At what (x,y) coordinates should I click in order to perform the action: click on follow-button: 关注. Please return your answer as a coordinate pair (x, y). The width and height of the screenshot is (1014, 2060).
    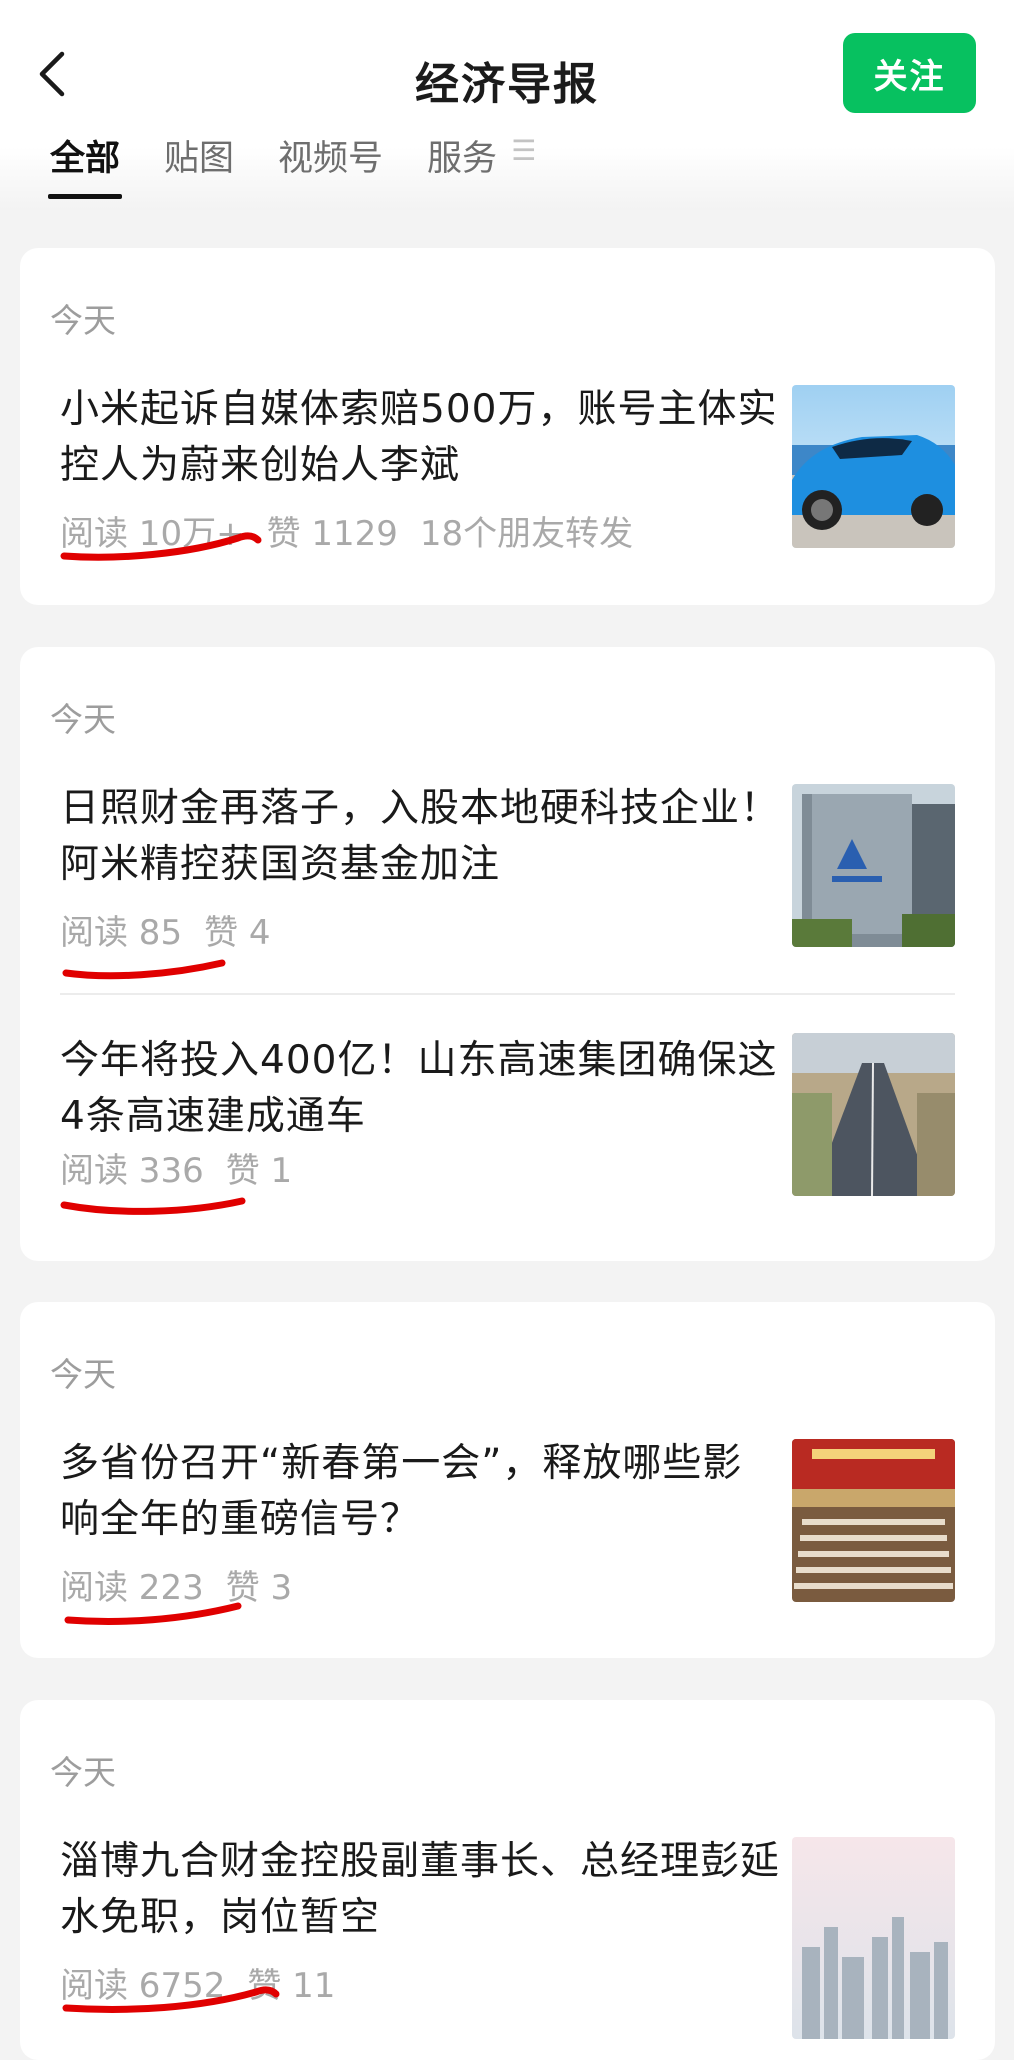
    Looking at the image, I should click on (909, 73).